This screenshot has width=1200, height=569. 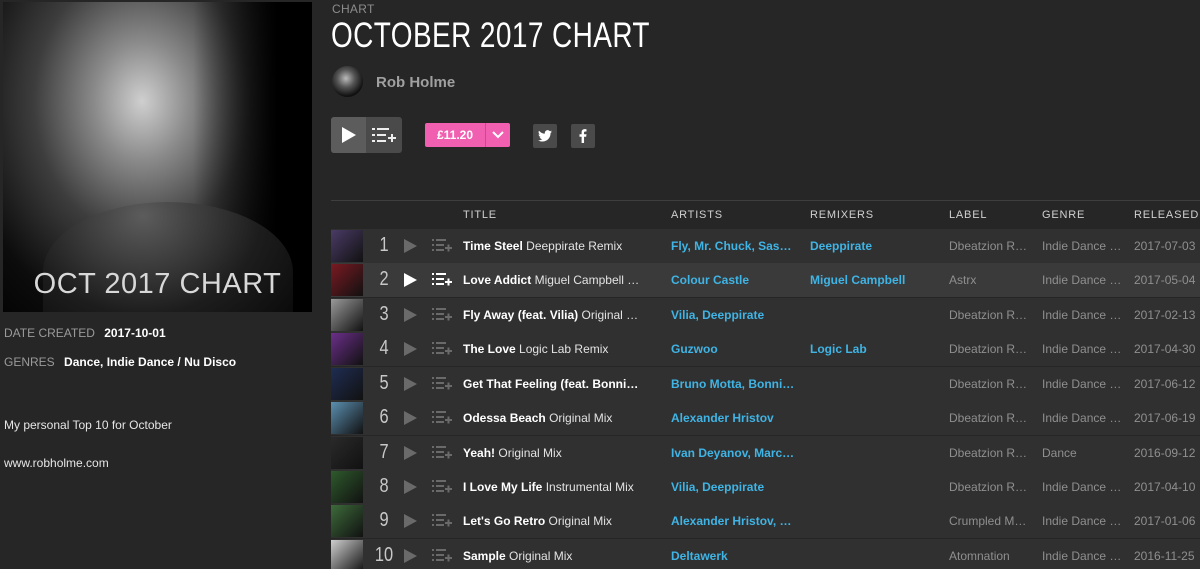 What do you see at coordinates (497, 135) in the screenshot?
I see `price-dropdown-button` at bounding box center [497, 135].